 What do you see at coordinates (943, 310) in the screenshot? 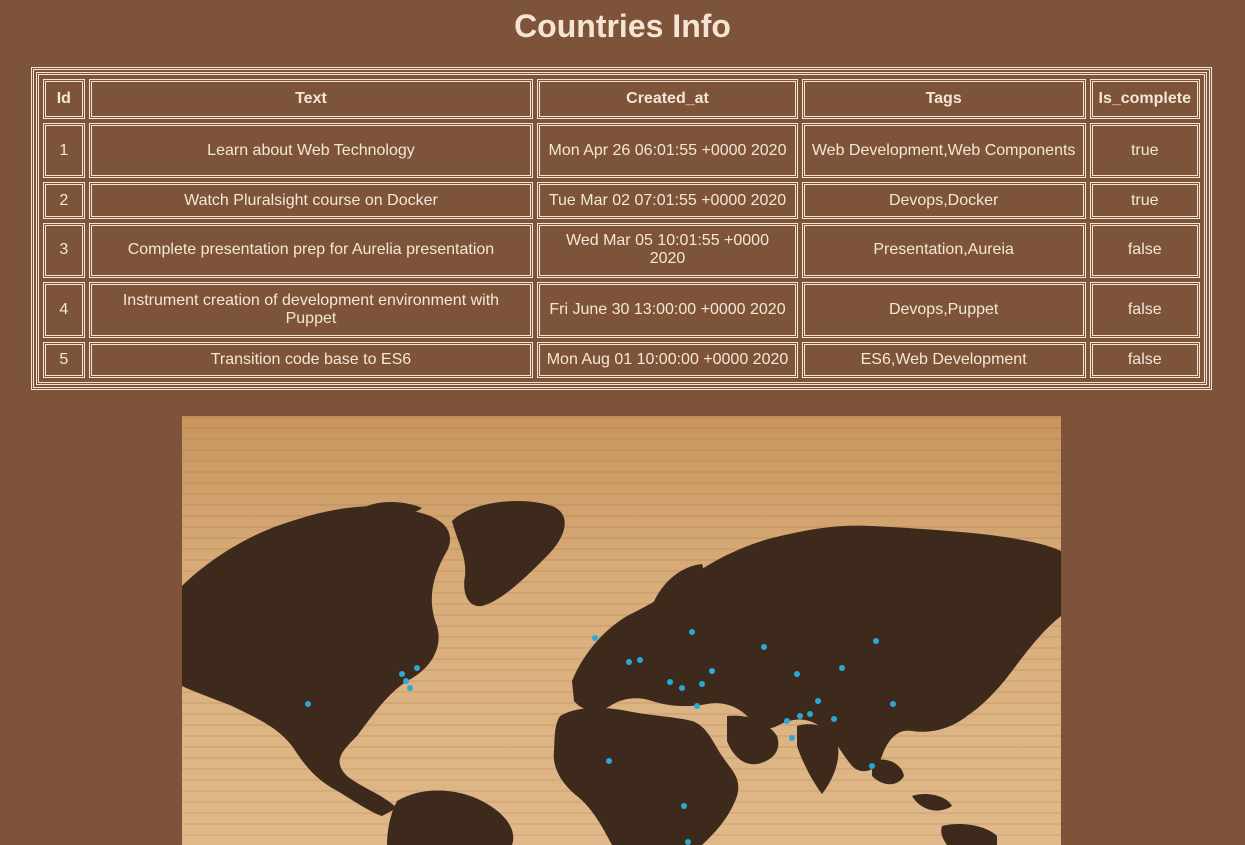
I see `cell-tags: Devops,Puppet` at bounding box center [943, 310].